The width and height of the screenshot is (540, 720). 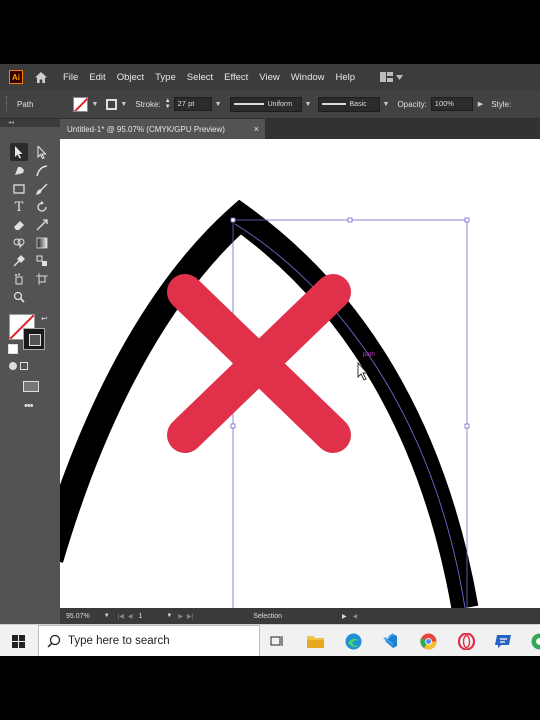 I want to click on brush-line-icon, so click(x=333, y=104).